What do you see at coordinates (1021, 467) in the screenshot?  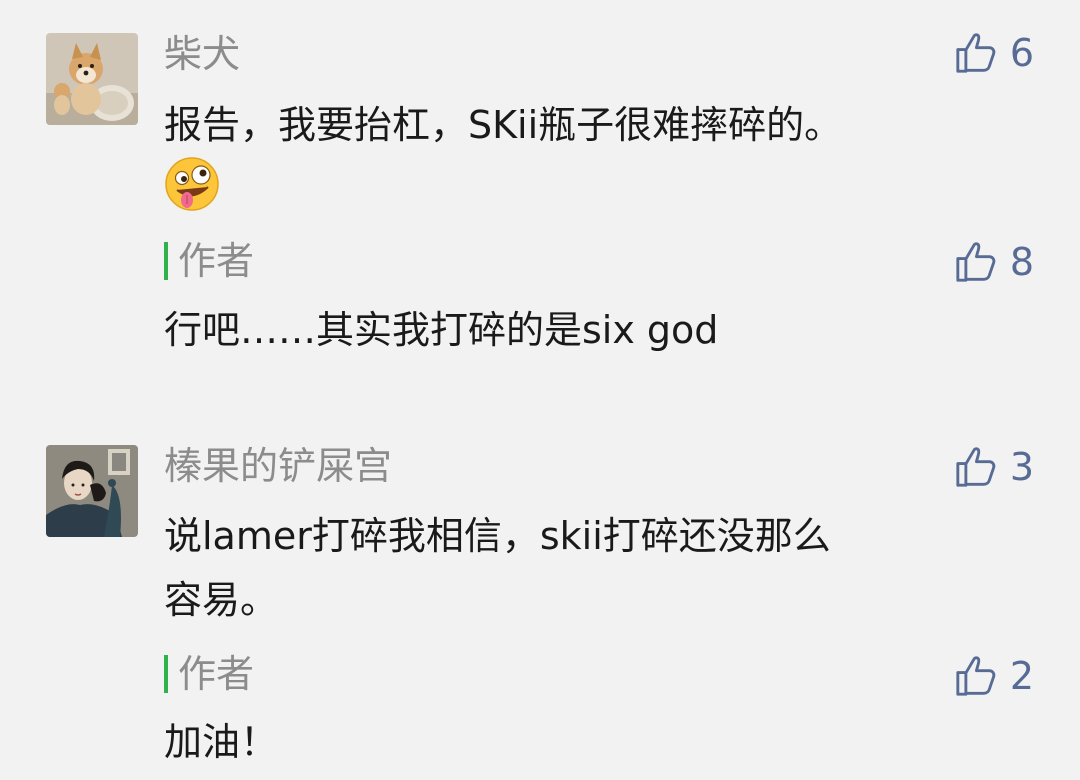 I see `like-count: 3` at bounding box center [1021, 467].